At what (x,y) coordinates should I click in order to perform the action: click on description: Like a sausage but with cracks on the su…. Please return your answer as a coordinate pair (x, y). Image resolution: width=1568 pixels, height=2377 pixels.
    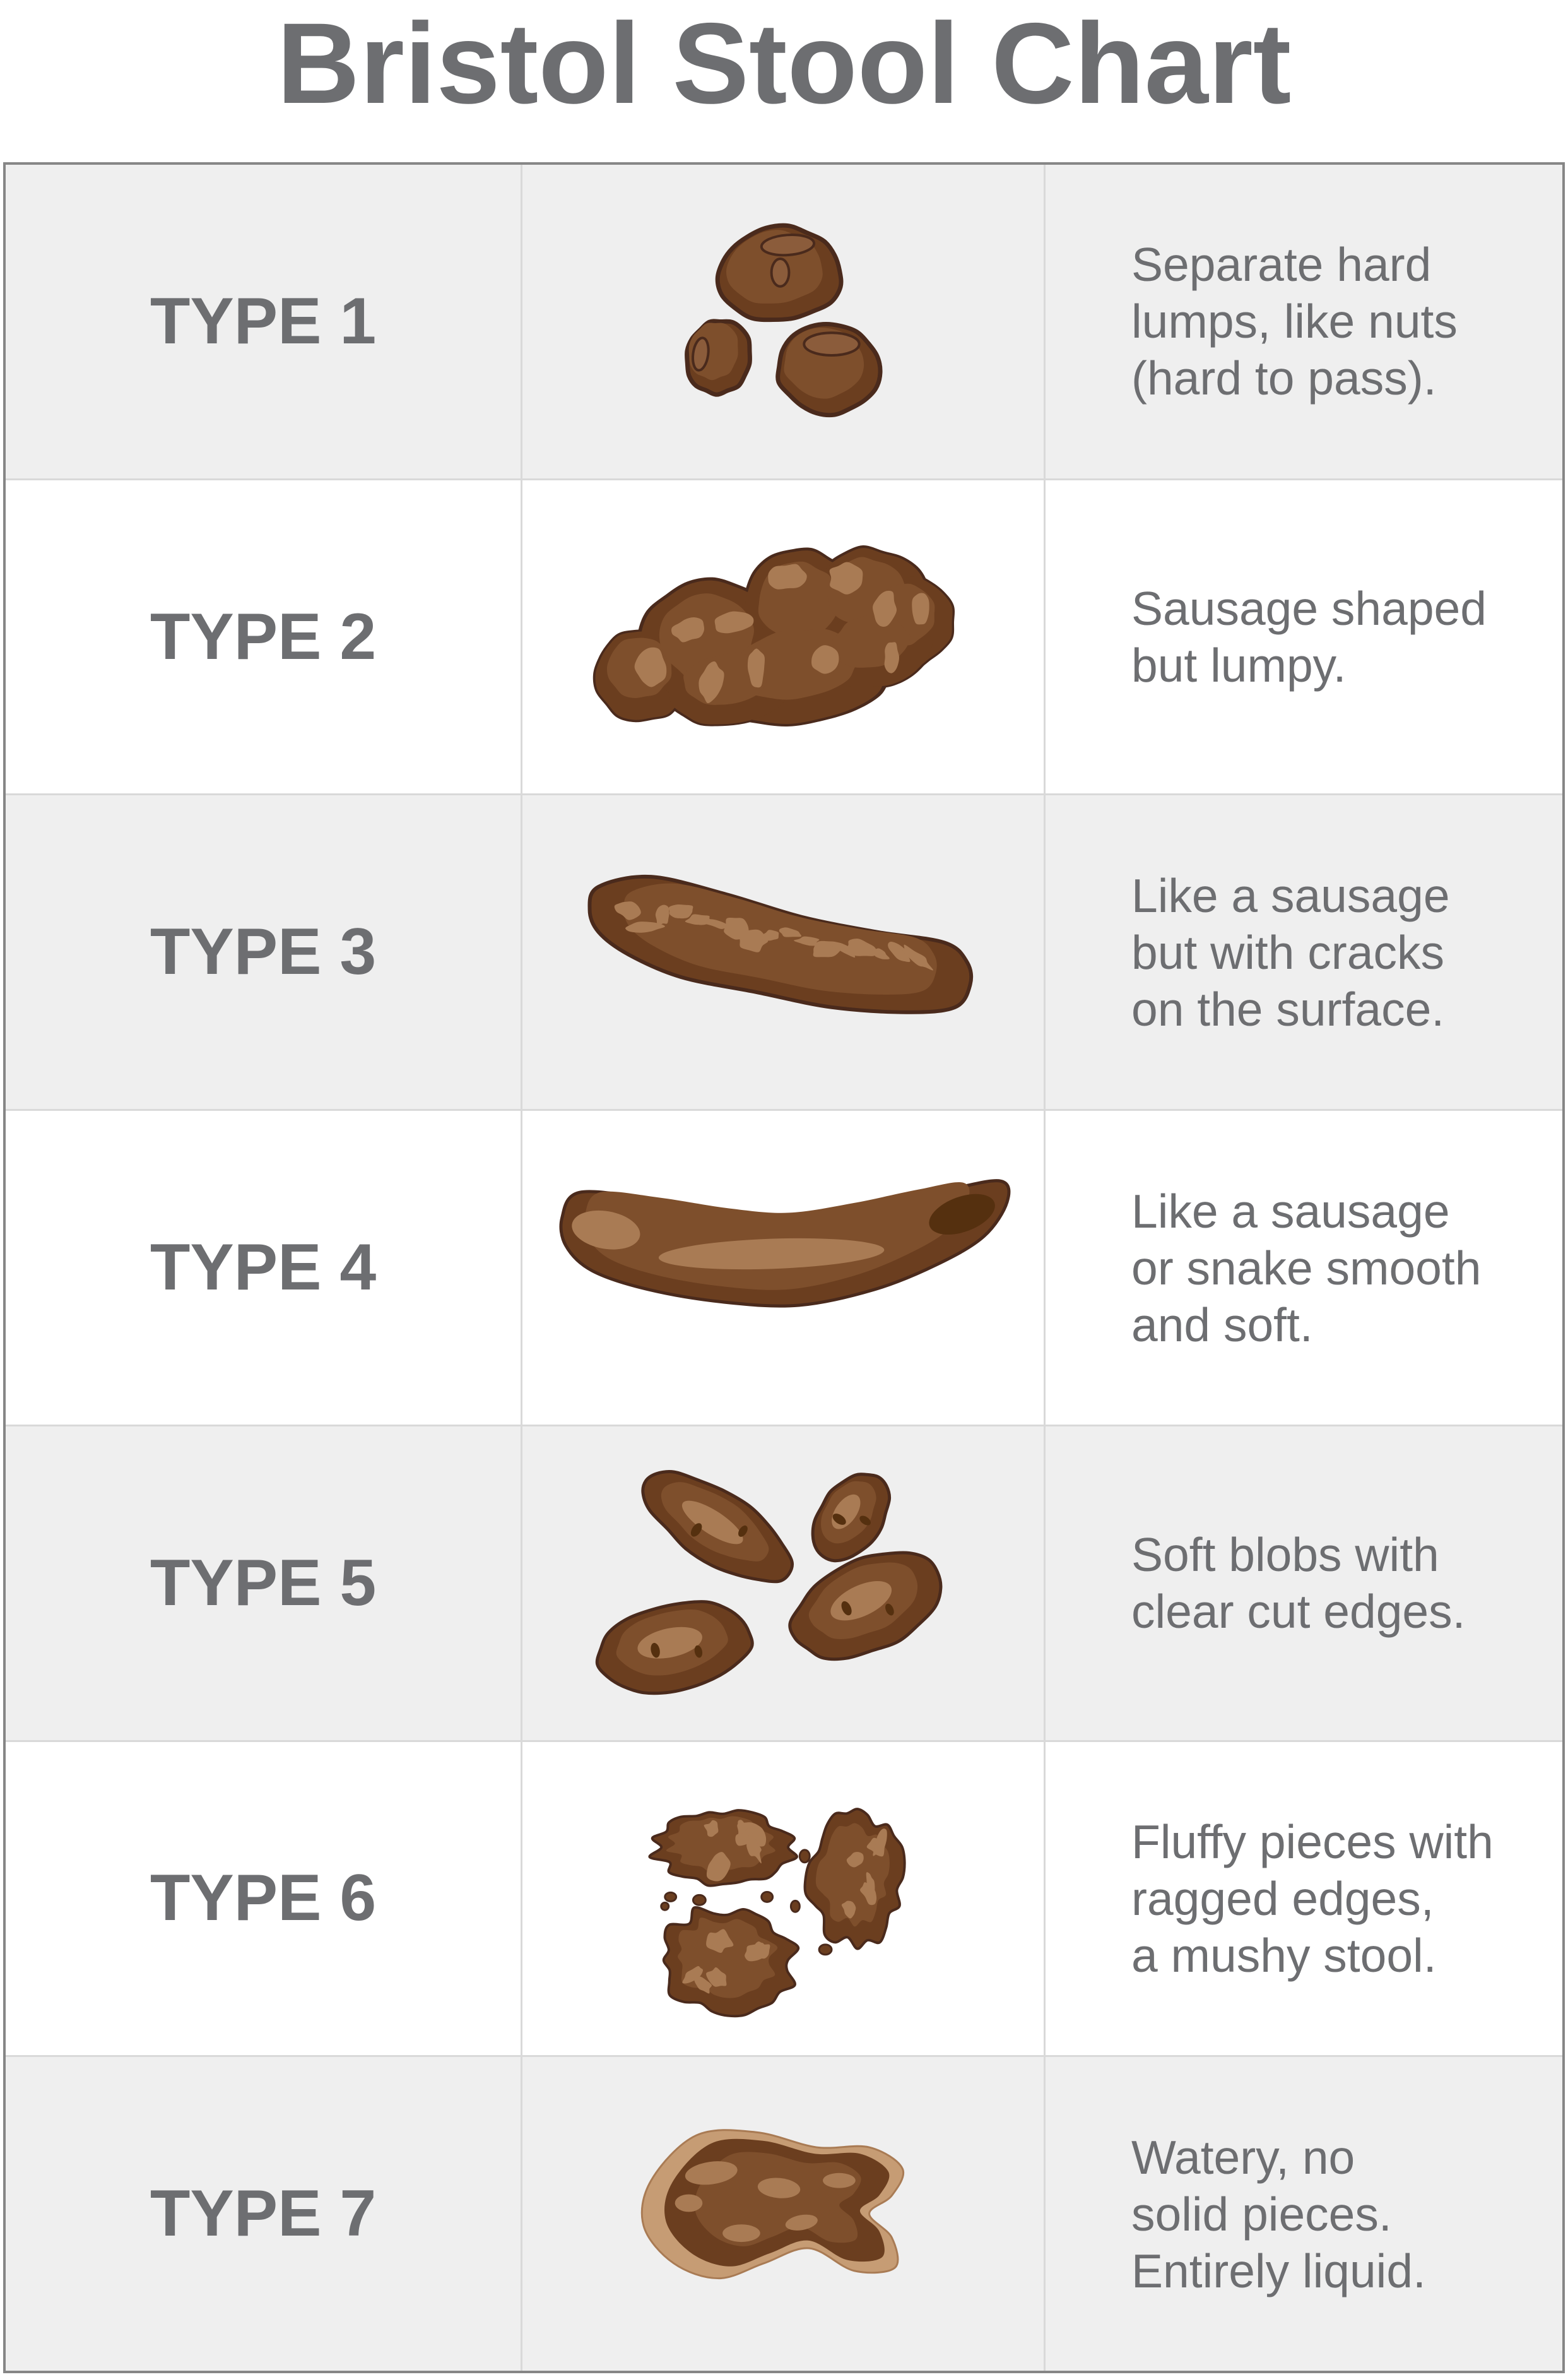
    Looking at the image, I should click on (1291, 952).